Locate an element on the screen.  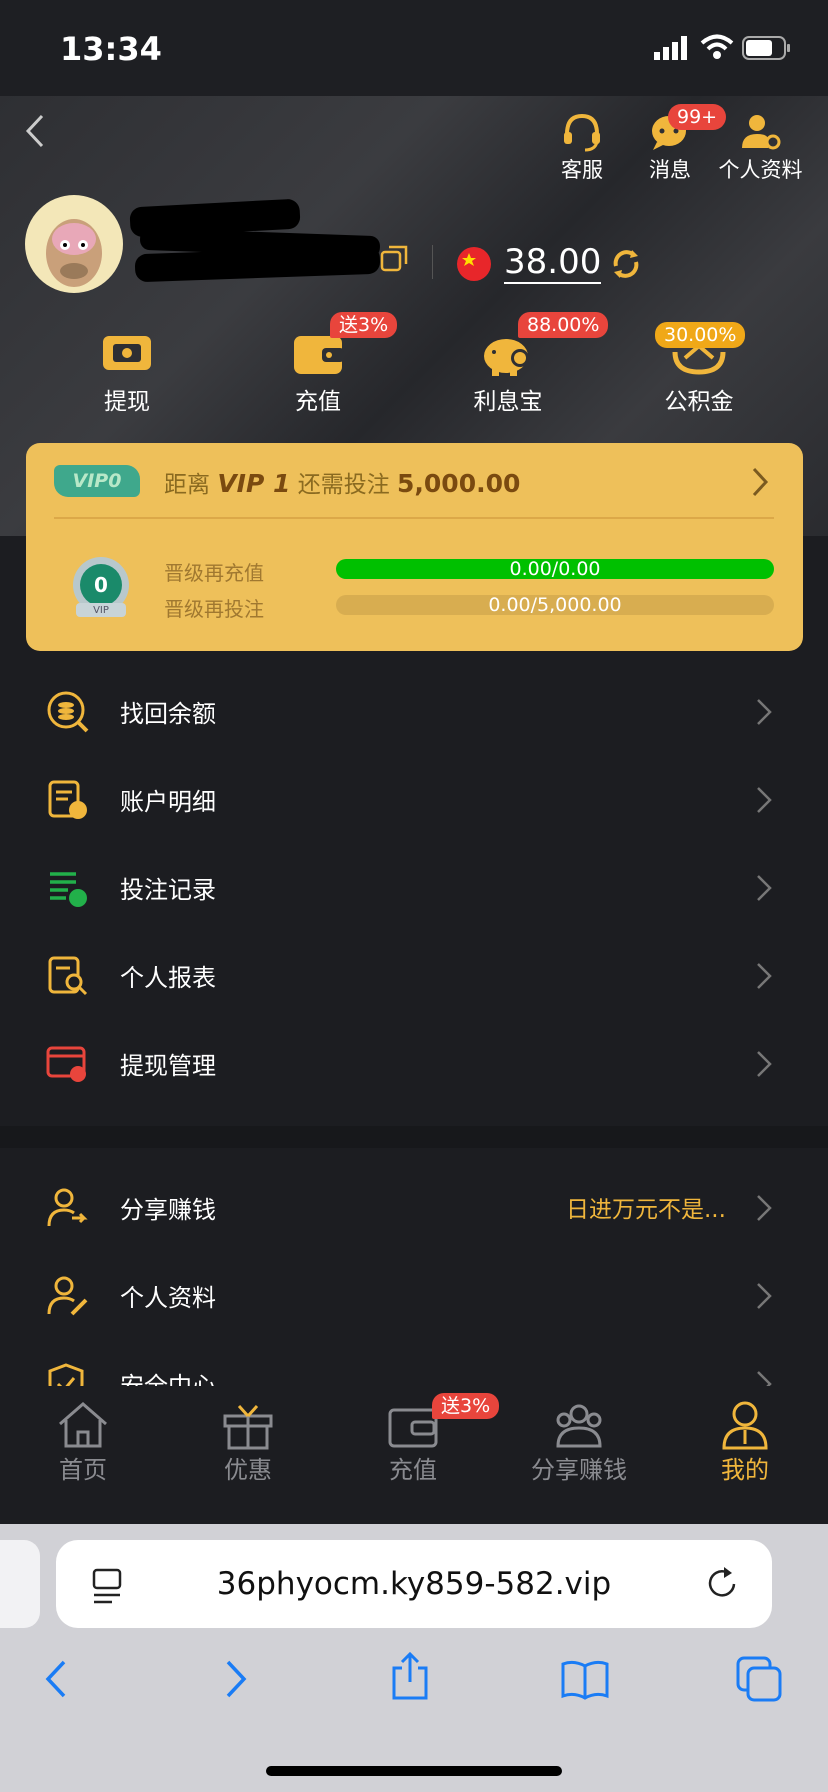
vip-bet-progress: 0.00/5,000.00 is located at coordinates (555, 605).